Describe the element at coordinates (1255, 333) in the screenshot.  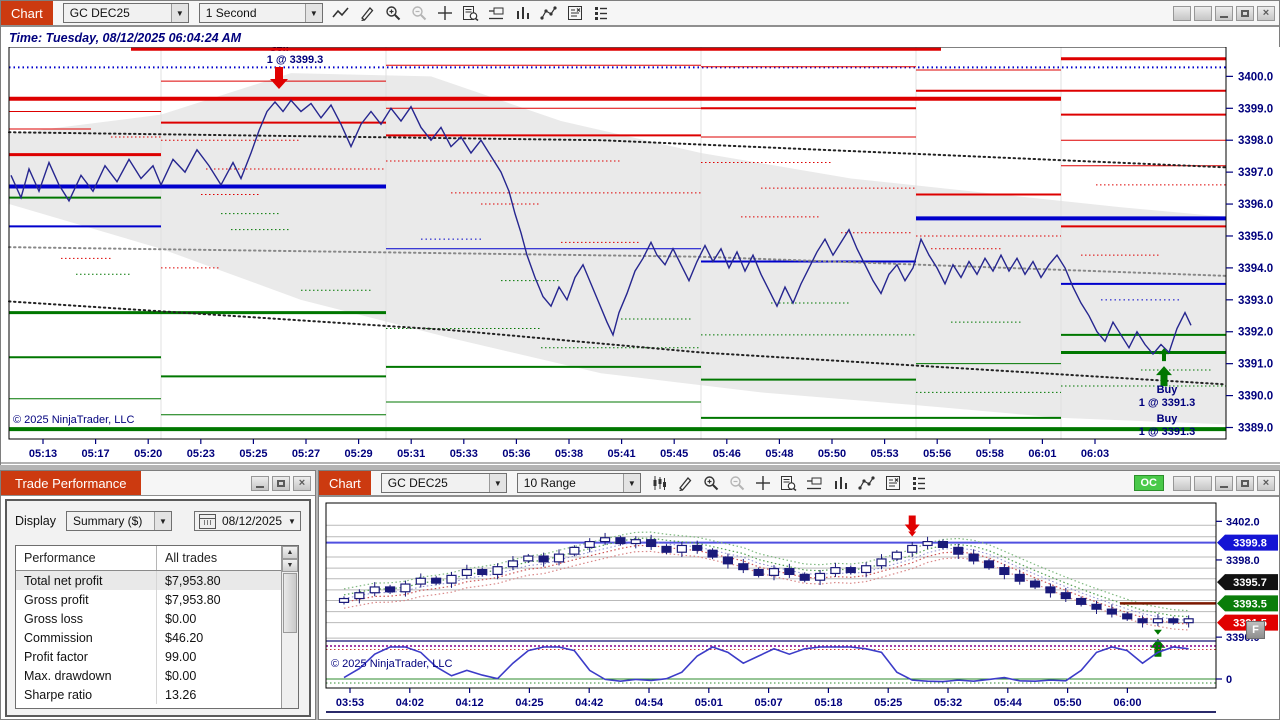
I see `y-axis-tick-label: 3392.0` at that location.